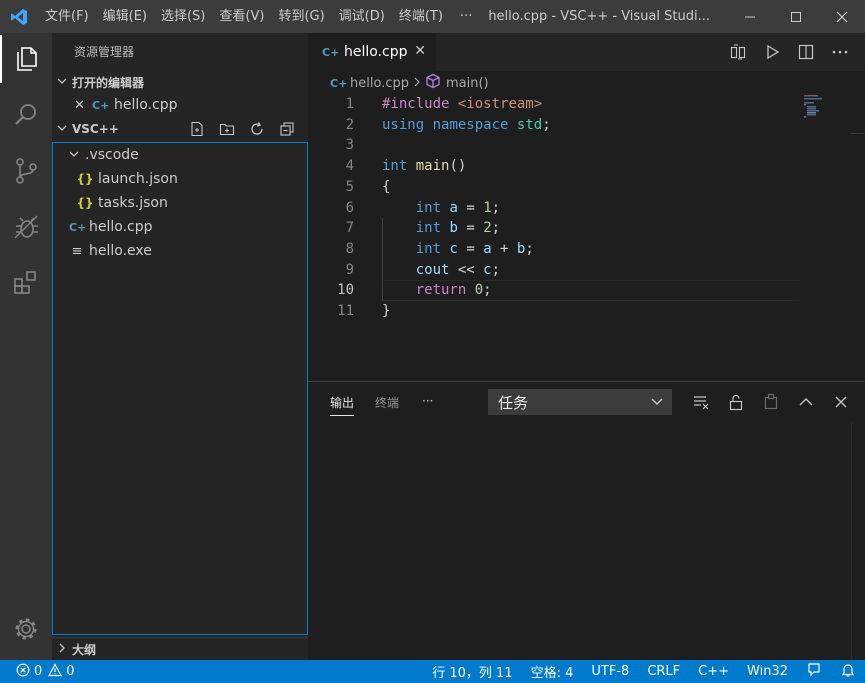 This screenshot has height=683, width=865. Describe the element at coordinates (180, 251) in the screenshot. I see `tree-file-hello-exe: ≡ hello.exe` at that location.